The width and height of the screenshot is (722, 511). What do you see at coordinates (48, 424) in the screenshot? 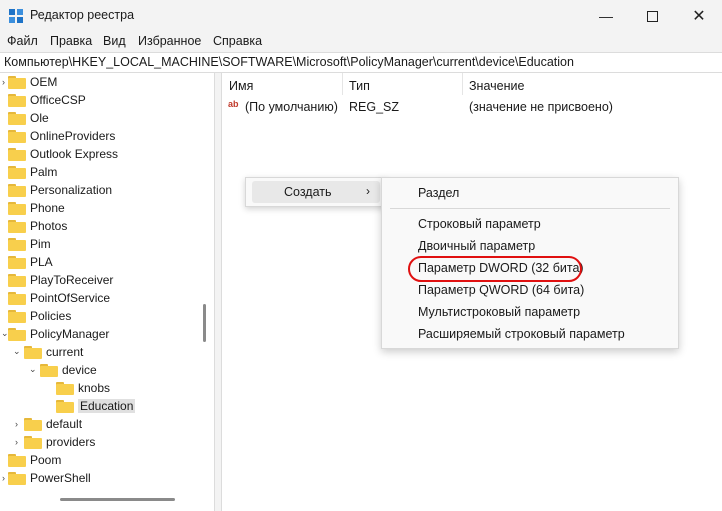
I see `tree-item-default: › default` at bounding box center [48, 424].